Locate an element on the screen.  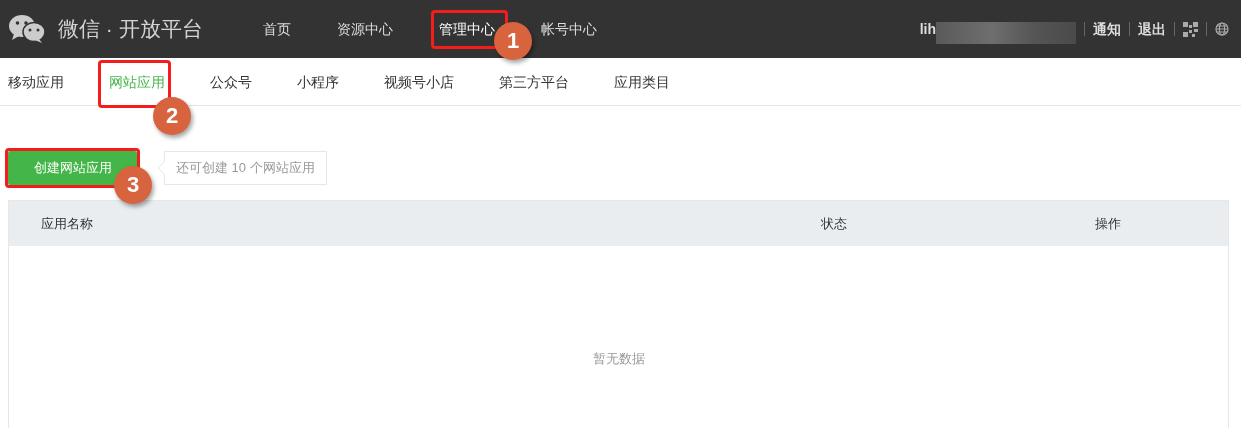
subnav-tab: 小程序 is located at coordinates (318, 81).